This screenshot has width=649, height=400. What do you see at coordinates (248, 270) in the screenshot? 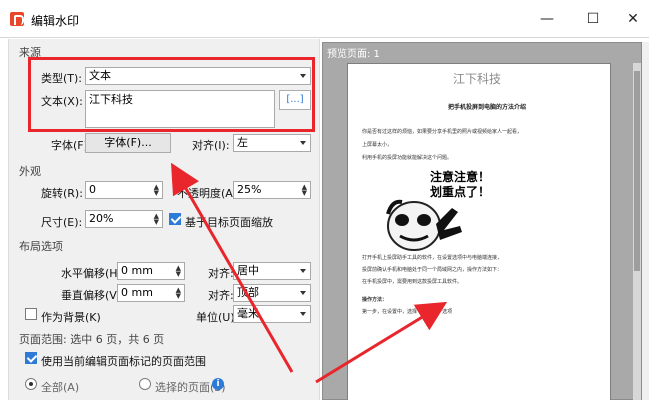
I see `halign-value: 居中` at bounding box center [248, 270].